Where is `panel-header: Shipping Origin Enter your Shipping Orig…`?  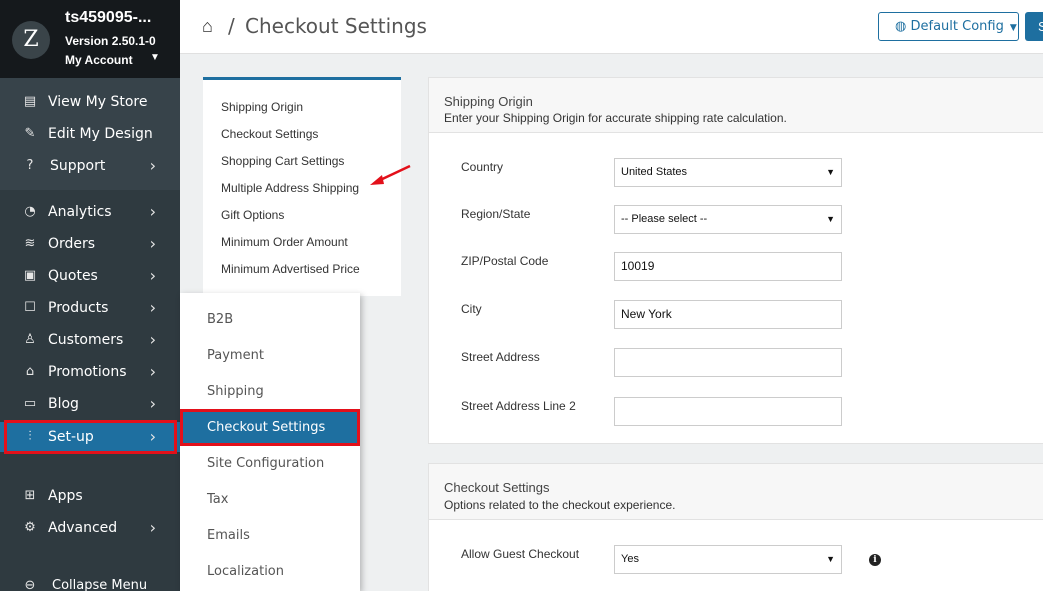
panel-header: Shipping Origin Enter your Shipping Orig… is located at coordinates (736, 105).